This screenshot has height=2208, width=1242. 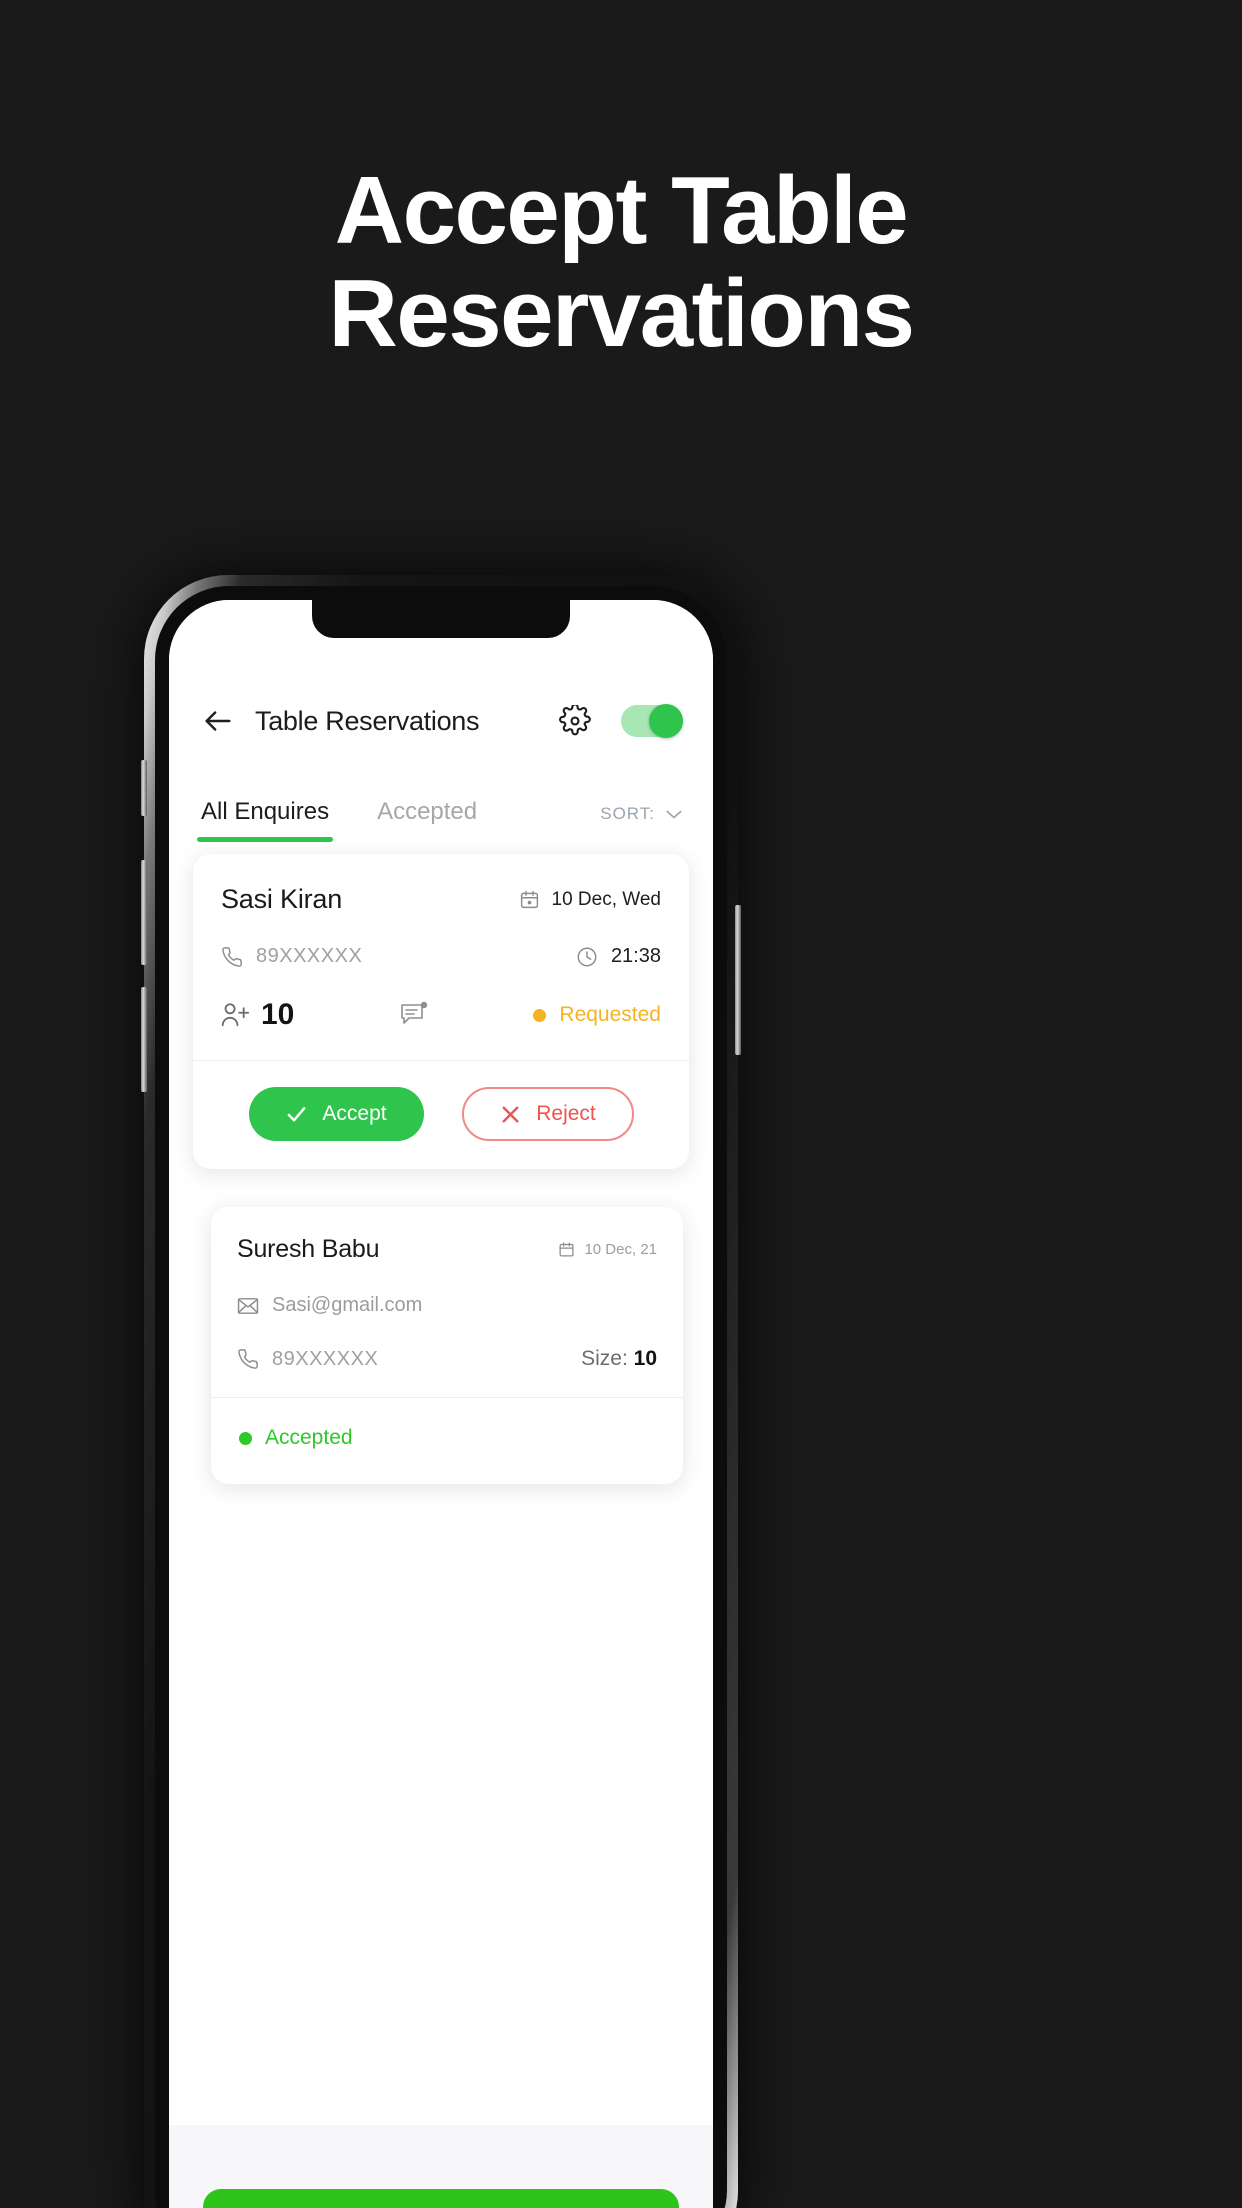 I want to click on accept-button: Accept, so click(x=336, y=1114).